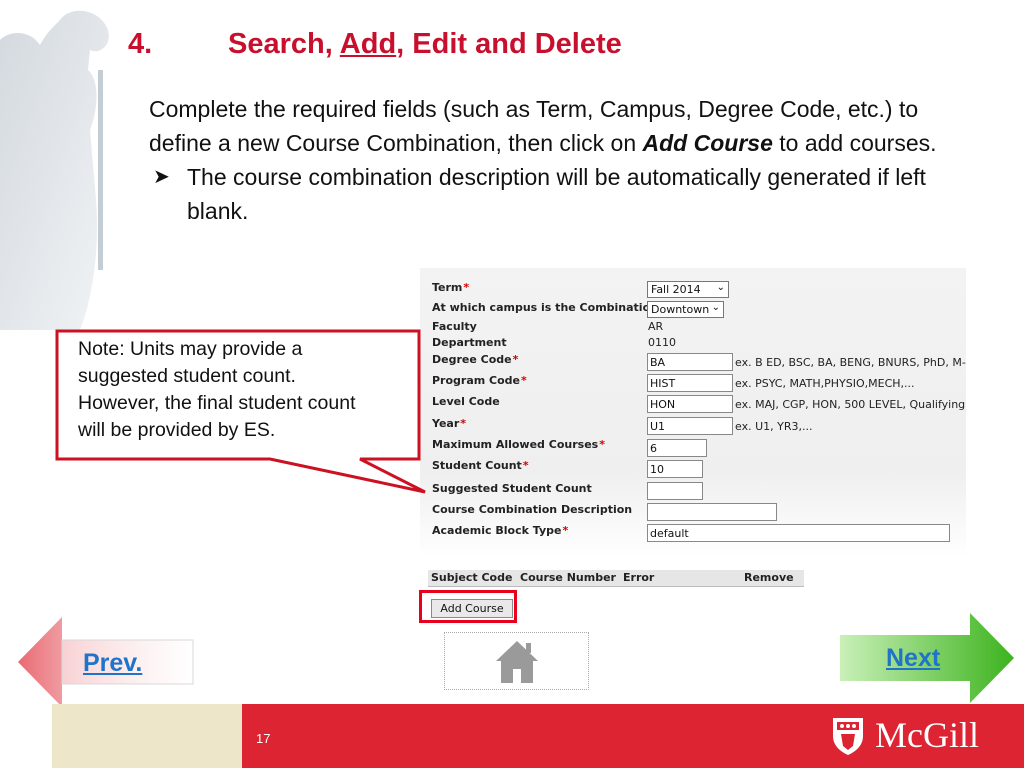  I want to click on degree-code-example: ex. B ED, BSC, BA, BENG, BNURS, PhD, M-E, so click(850, 362).